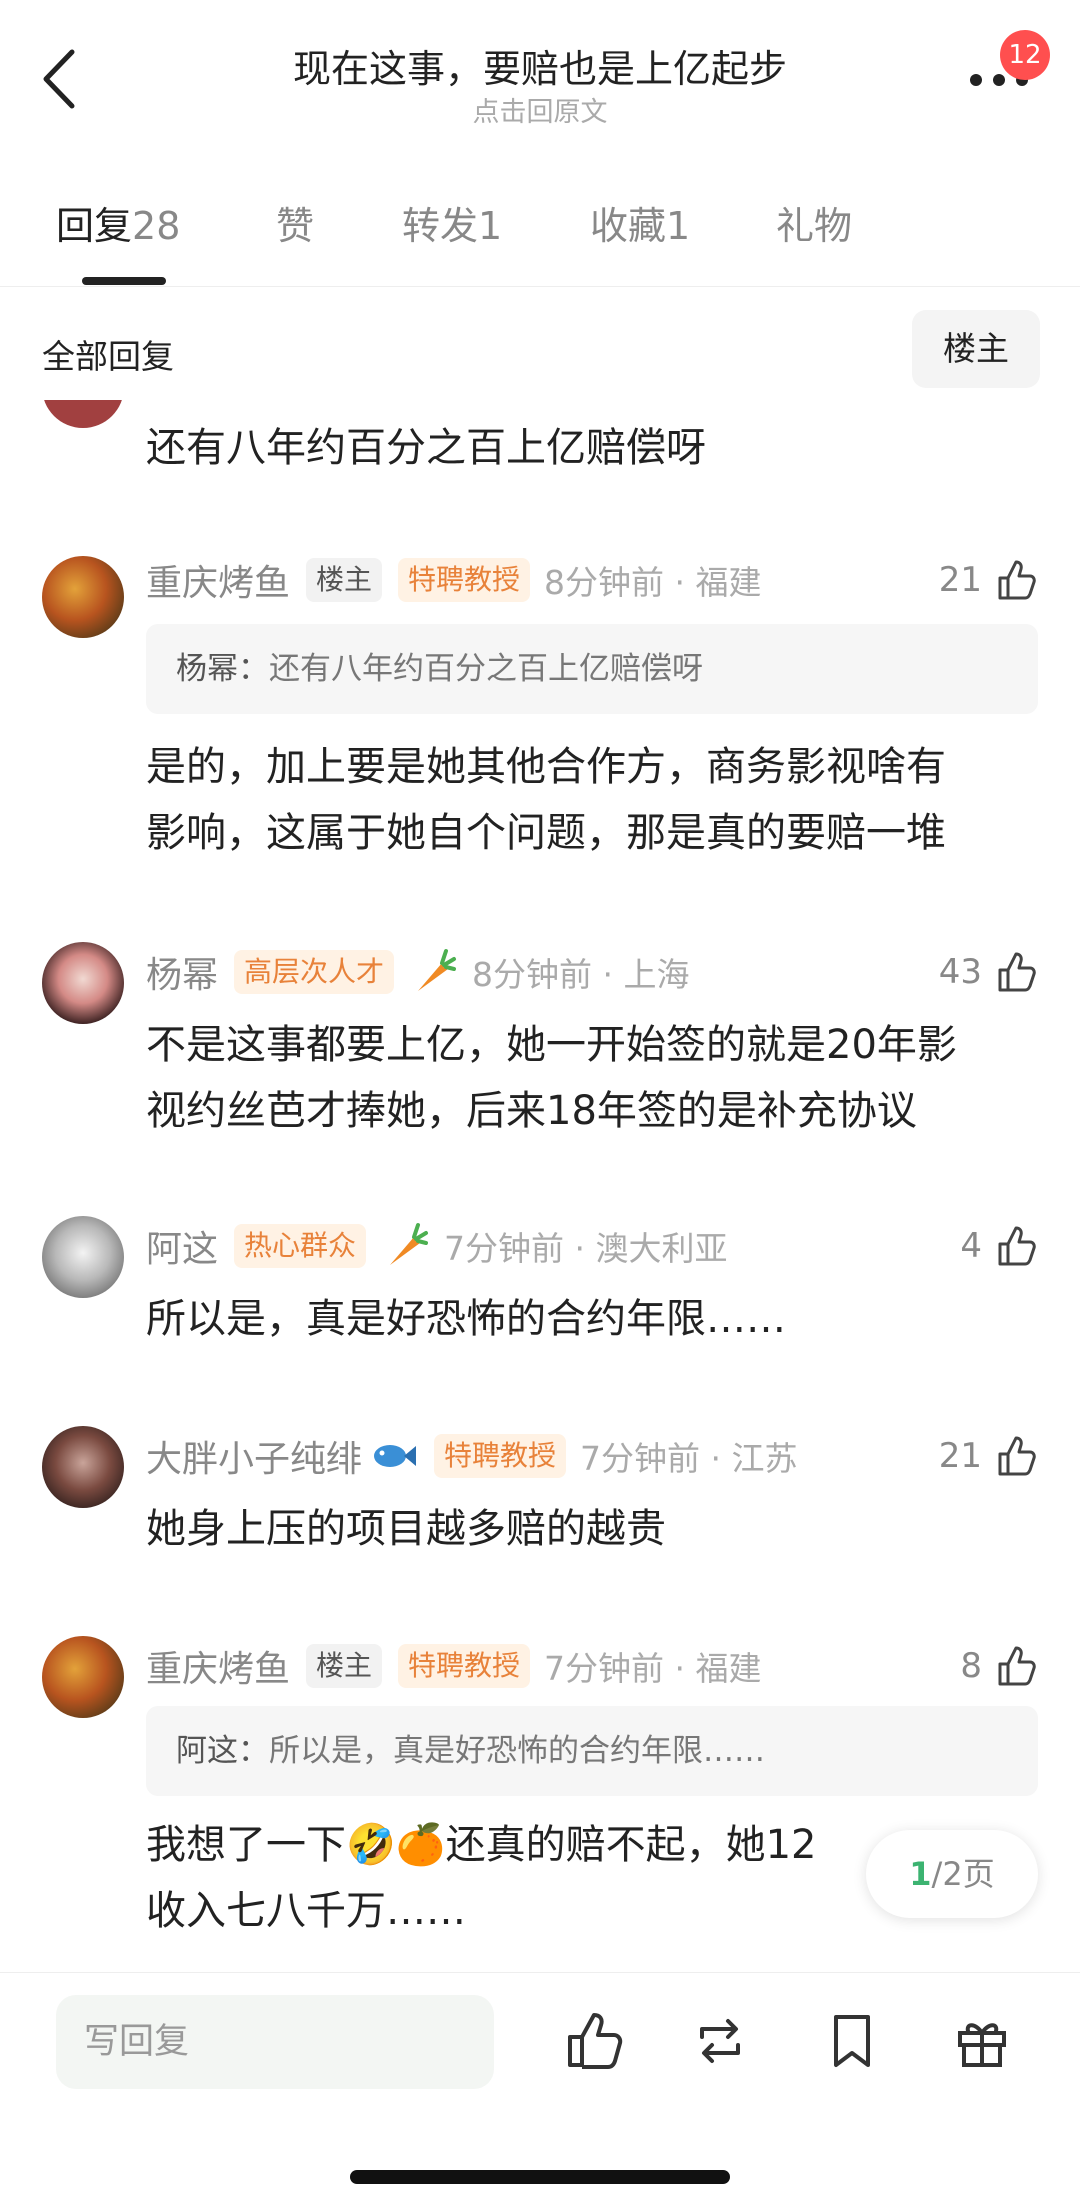  Describe the element at coordinates (653, 1668) in the screenshot. I see `comment-time: 7分钟前 · 福建` at that location.